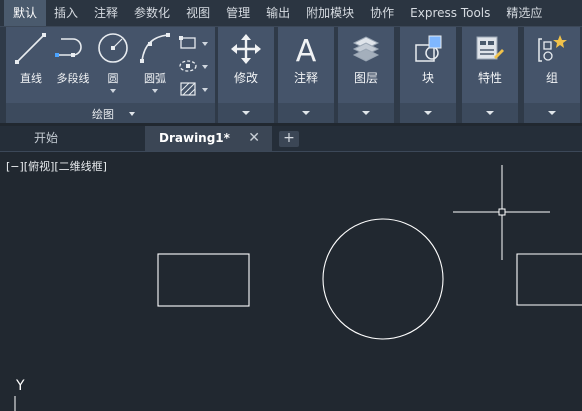  I want to click on properties-label: 特性, so click(489, 78).